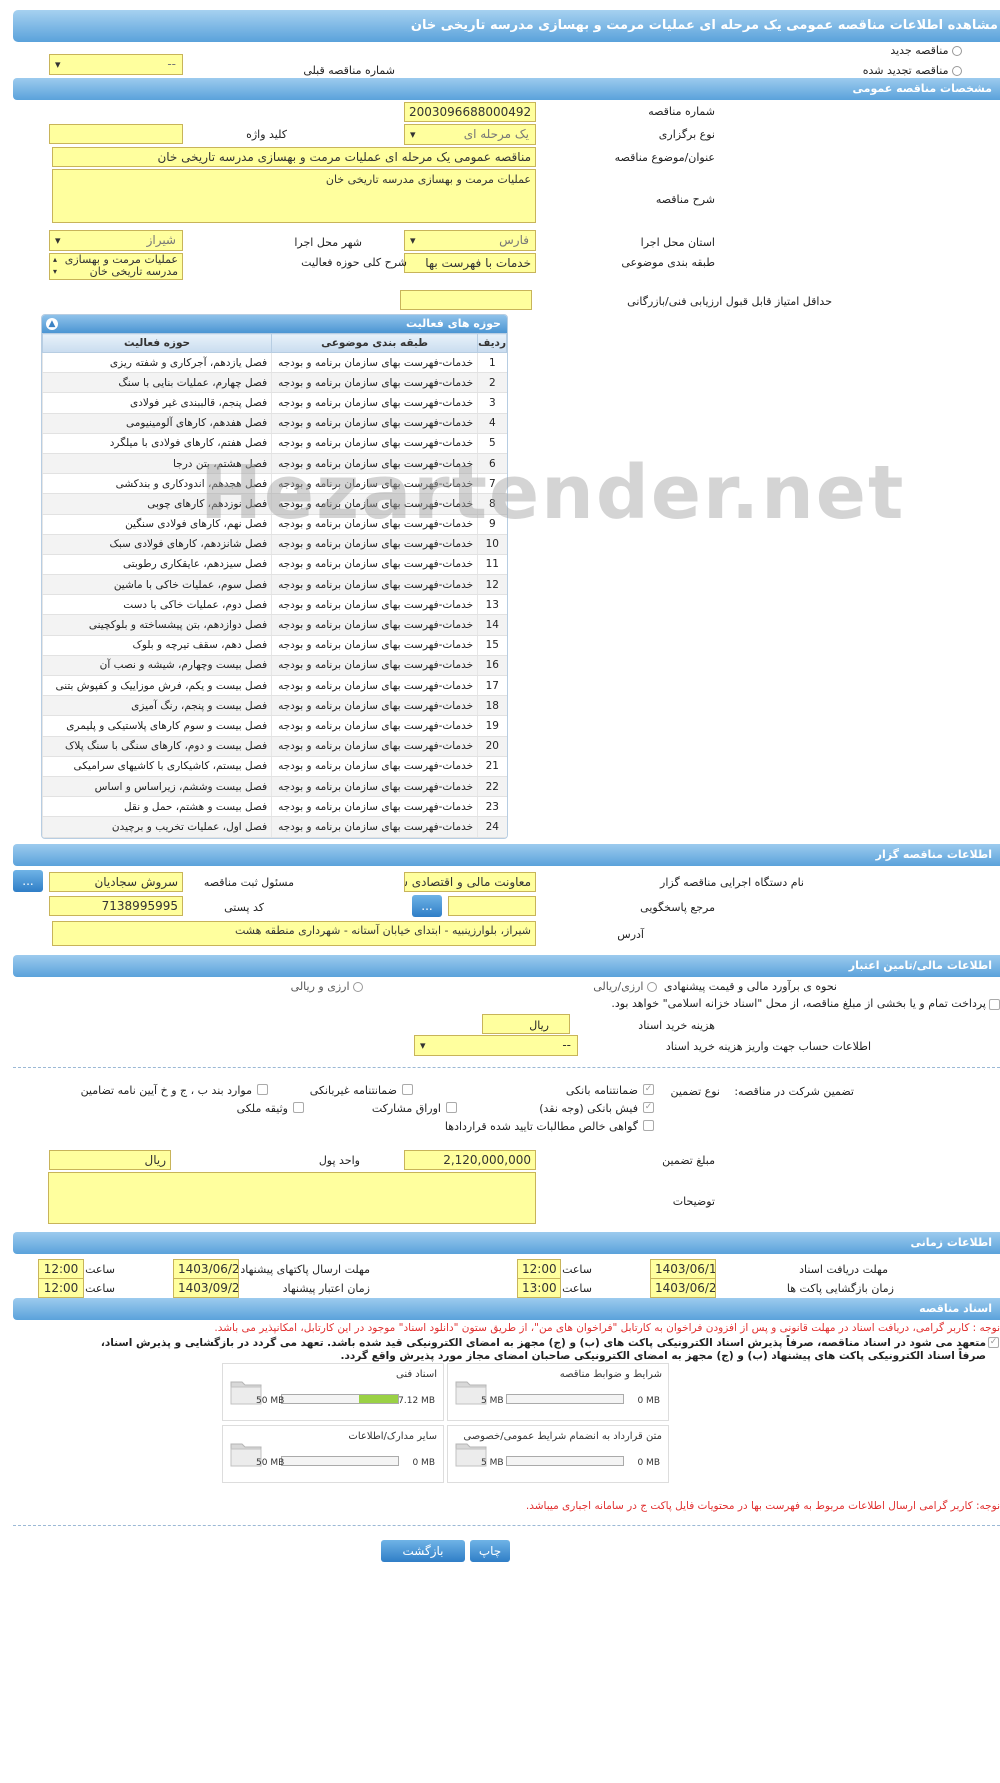  Describe the element at coordinates (157, 625) in the screenshot. I see `row-field: فصل دوازدهم، بتن پیشساخته و بلوکچینی` at that location.